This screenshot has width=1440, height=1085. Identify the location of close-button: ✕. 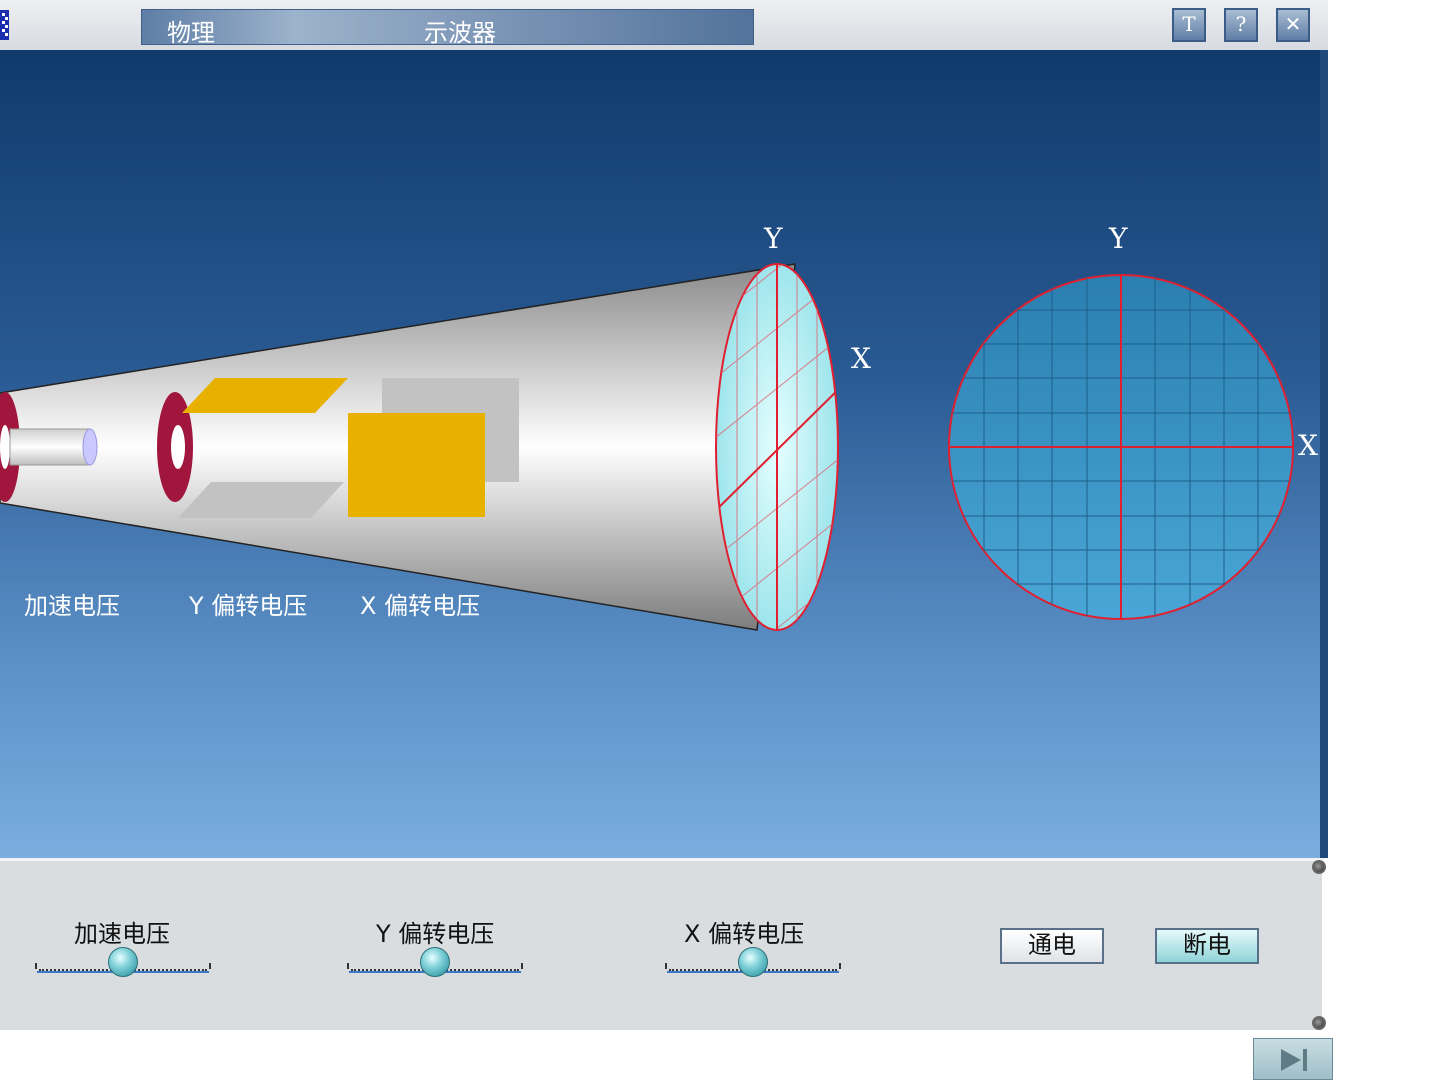
(1293, 25).